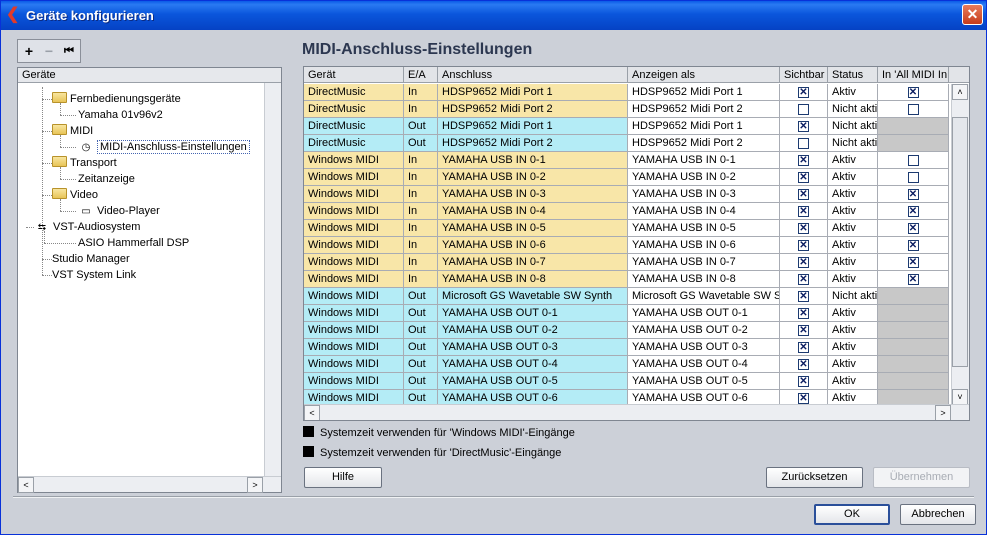 The image size is (987, 535). What do you see at coordinates (636, 412) in the screenshot?
I see `table-horizontal-scrollbar: < >` at bounding box center [636, 412].